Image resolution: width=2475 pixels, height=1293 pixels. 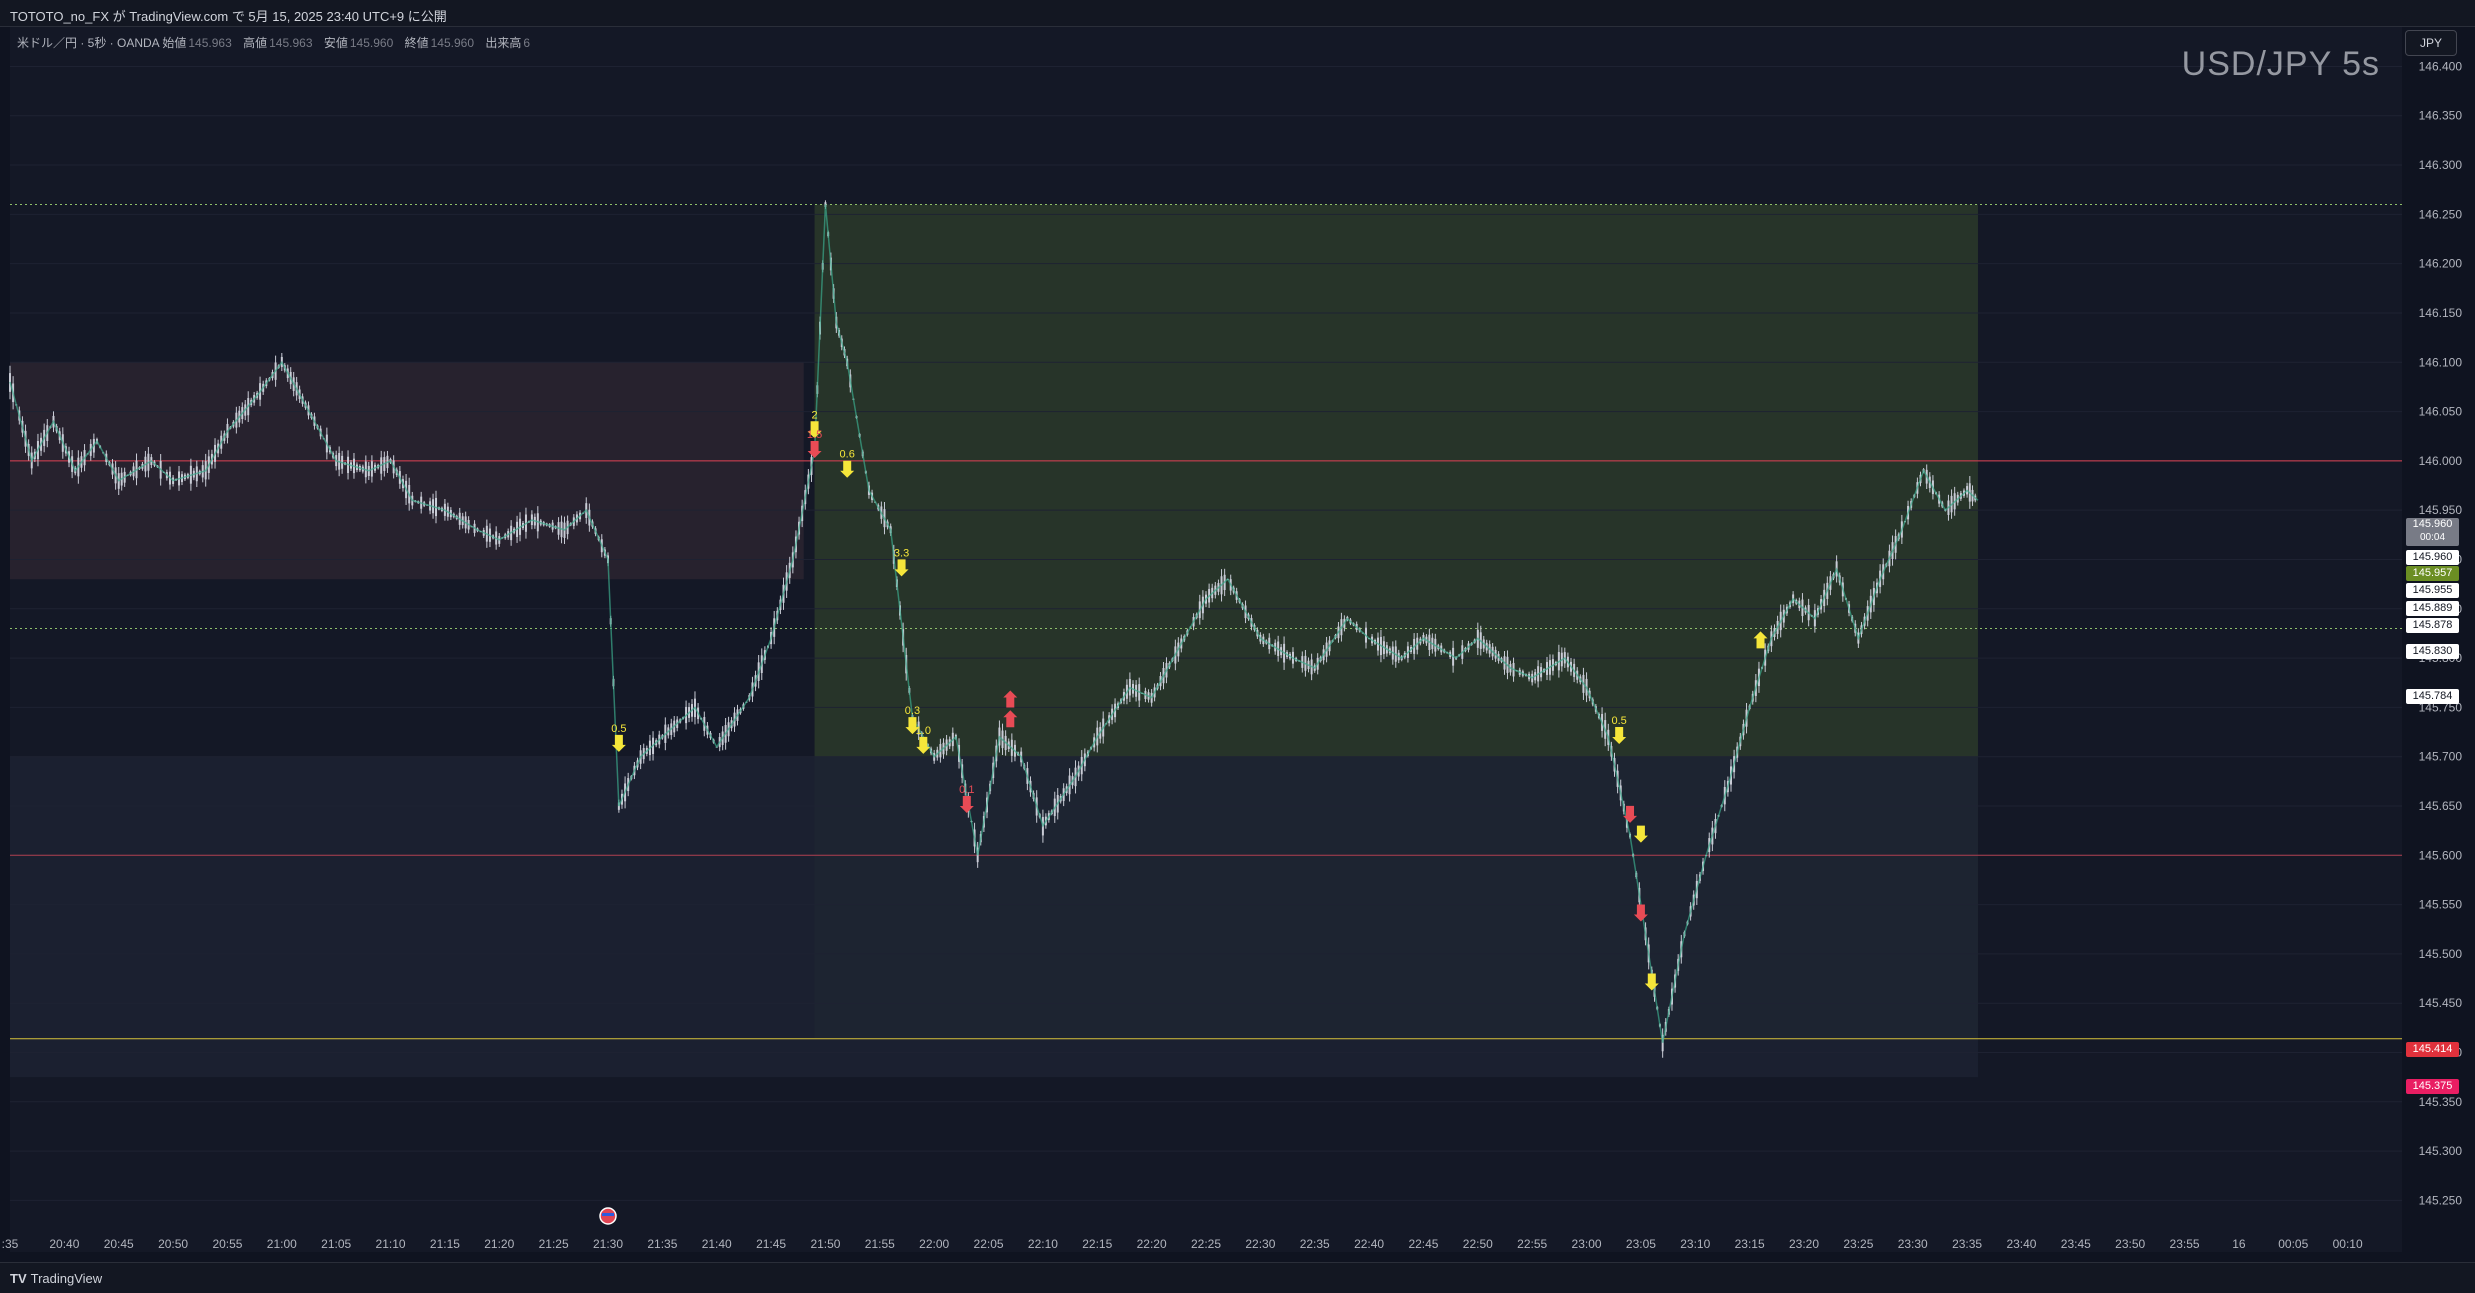 What do you see at coordinates (18, 1278) in the screenshot?
I see `tv-logo-icon: TV` at bounding box center [18, 1278].